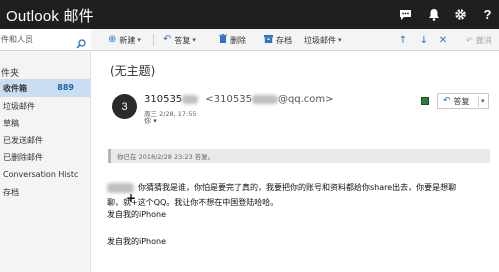 Image resolution: width=499 pixels, height=272 pixels. I want to click on folder-label: 已发送邮件, so click(23, 140).